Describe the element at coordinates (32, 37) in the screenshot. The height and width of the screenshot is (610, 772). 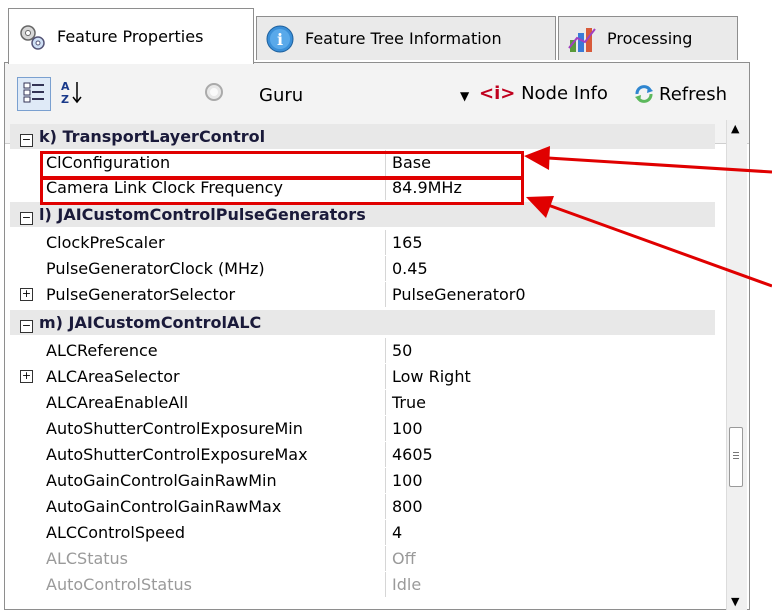
I see `gears-icon` at that location.